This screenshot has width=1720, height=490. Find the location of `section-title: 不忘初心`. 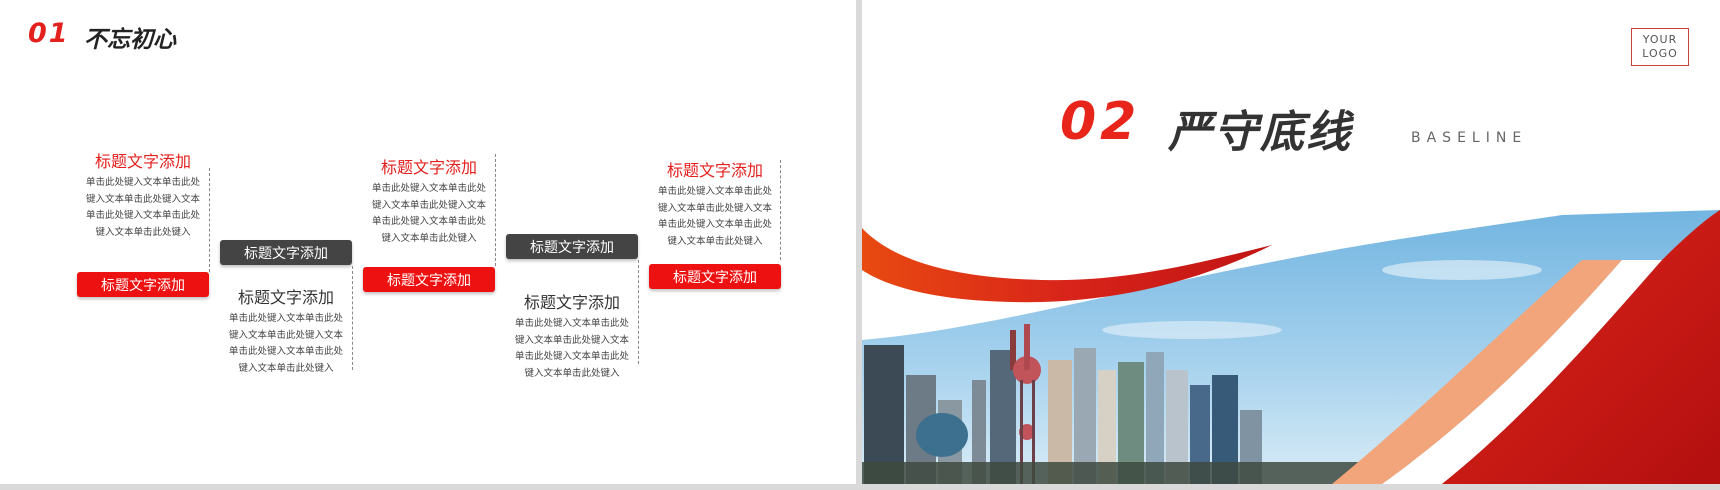

section-title: 不忘初心 is located at coordinates (130, 40).